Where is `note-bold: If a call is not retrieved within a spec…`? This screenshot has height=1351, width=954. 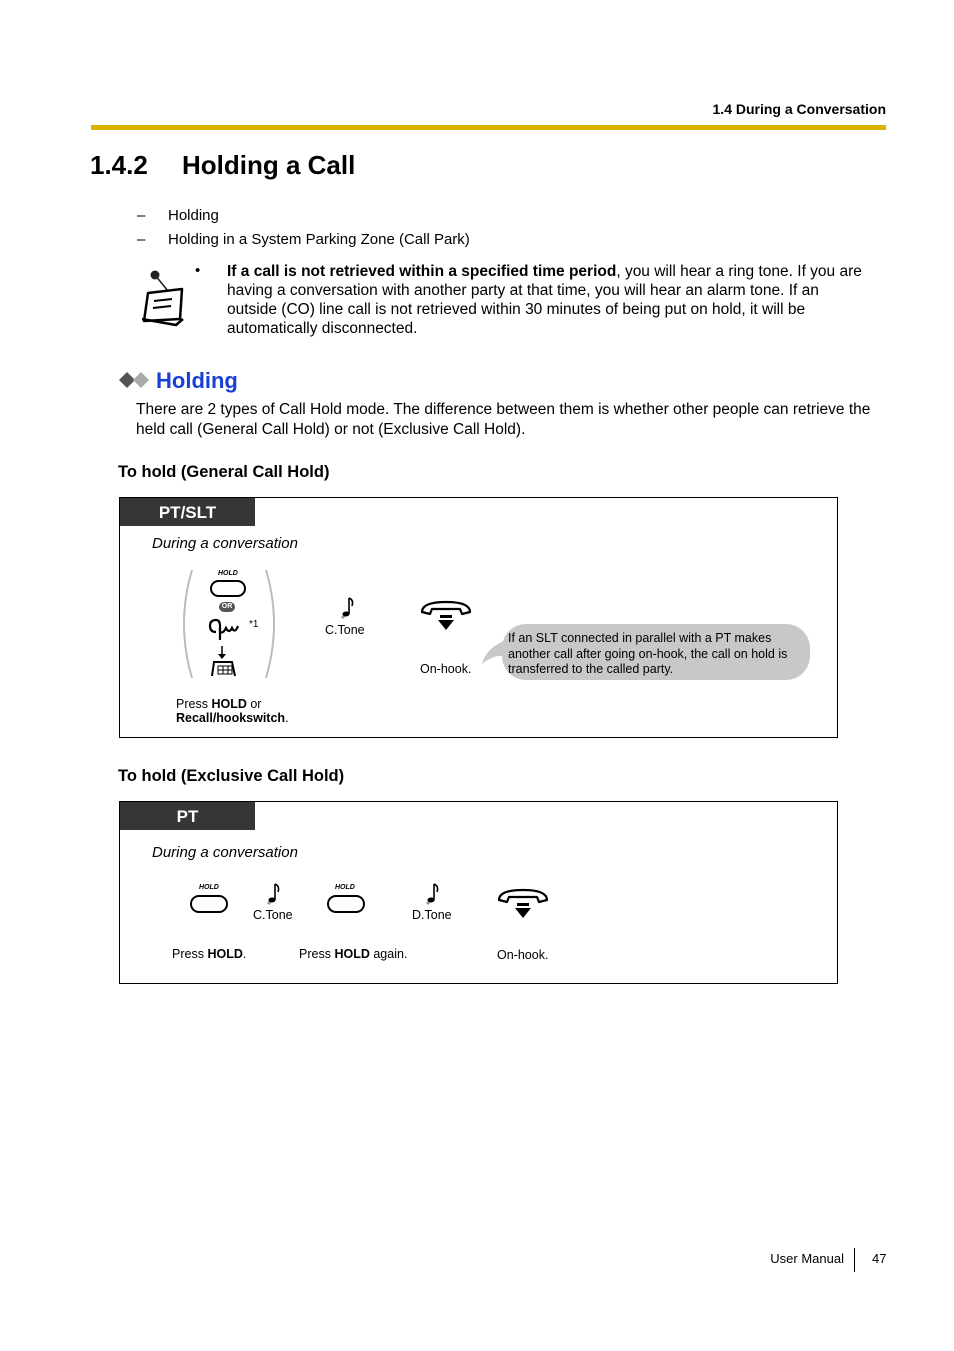 note-bold: If a call is not retrieved within a spec… is located at coordinates (422, 271).